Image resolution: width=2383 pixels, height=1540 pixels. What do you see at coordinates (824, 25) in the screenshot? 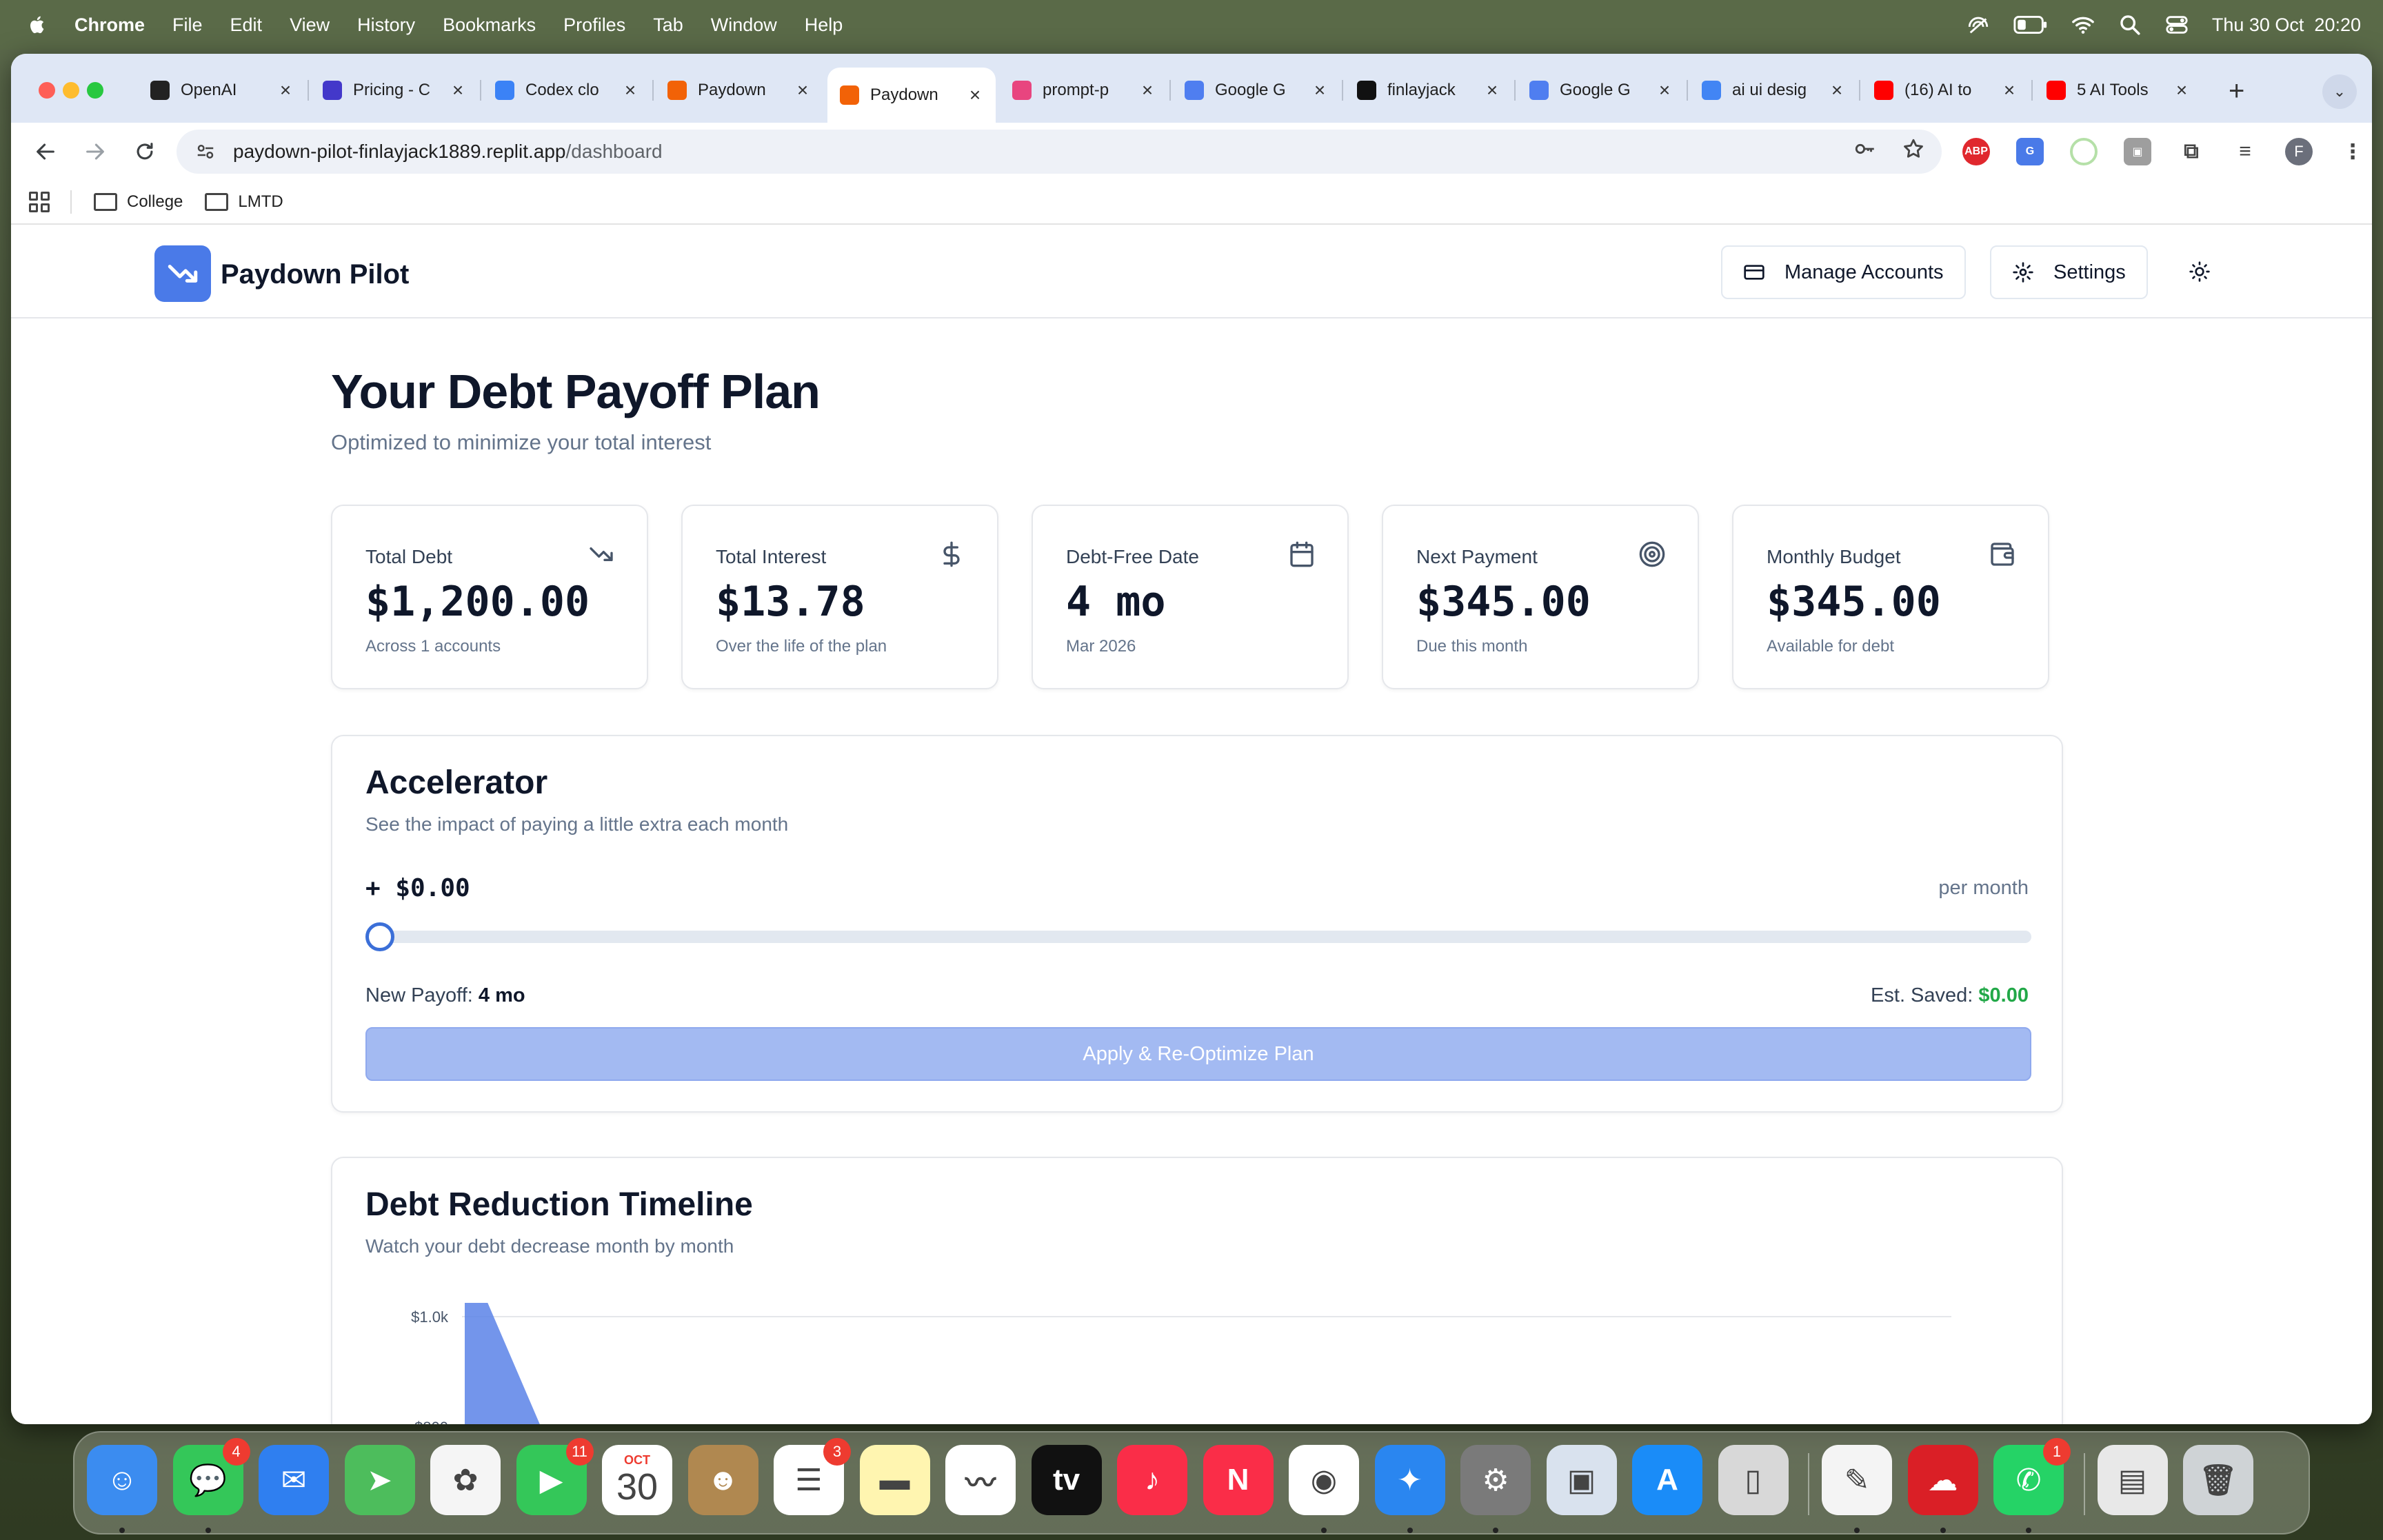
I see `menu-help: Help` at bounding box center [824, 25].